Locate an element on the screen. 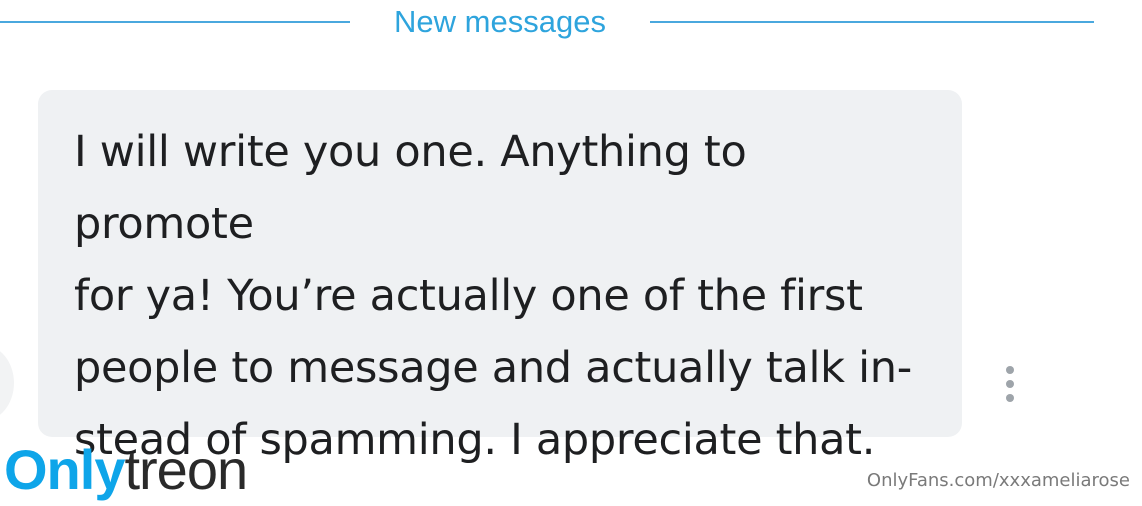 The image size is (1142, 506). logo-part-only: Only is located at coordinates (64, 469).